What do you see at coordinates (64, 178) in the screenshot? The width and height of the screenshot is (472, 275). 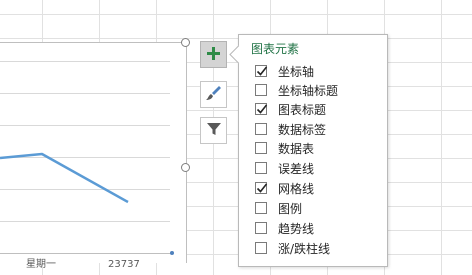 I see `series-line` at bounding box center [64, 178].